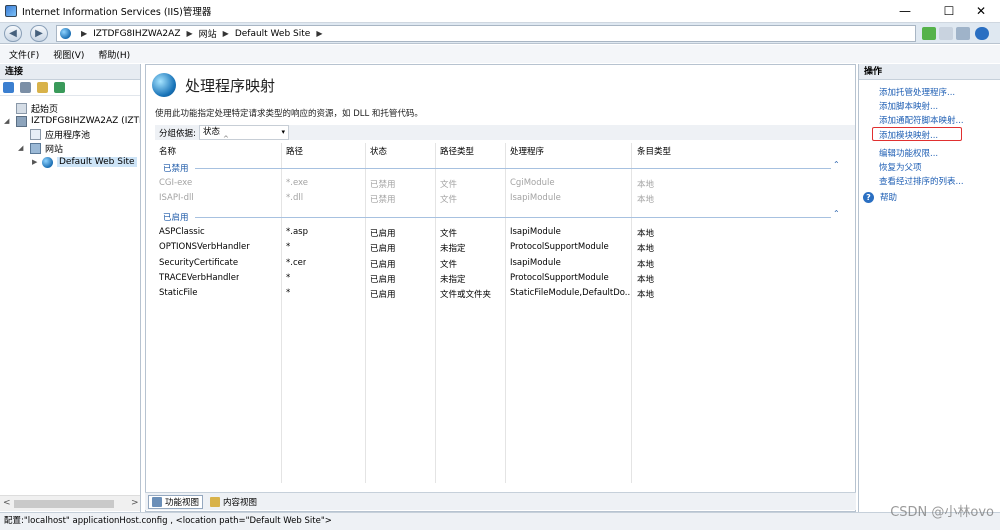  What do you see at coordinates (68, 54) in the screenshot?
I see `menu-view: 视图(V)` at bounding box center [68, 54].